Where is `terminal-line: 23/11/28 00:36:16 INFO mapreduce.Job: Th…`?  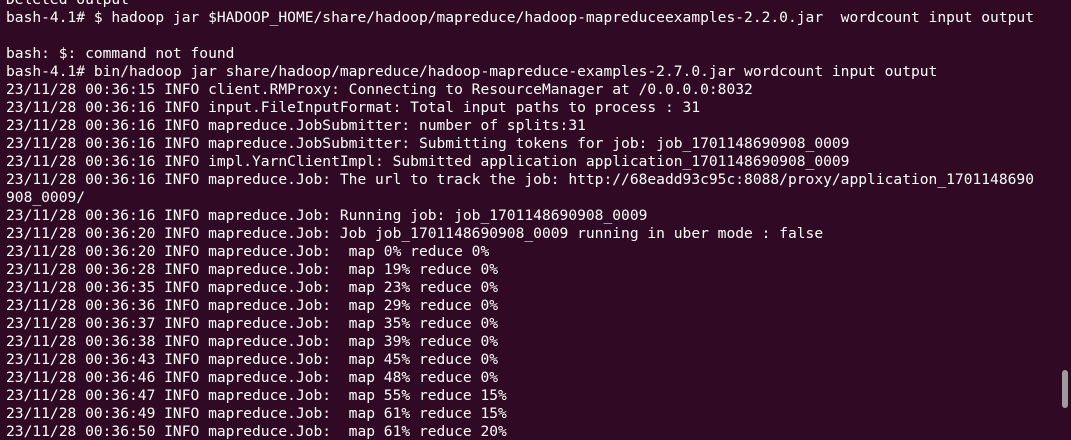
terminal-line: 23/11/28 00:36:16 INFO mapreduce.Job: Th… is located at coordinates (520, 179).